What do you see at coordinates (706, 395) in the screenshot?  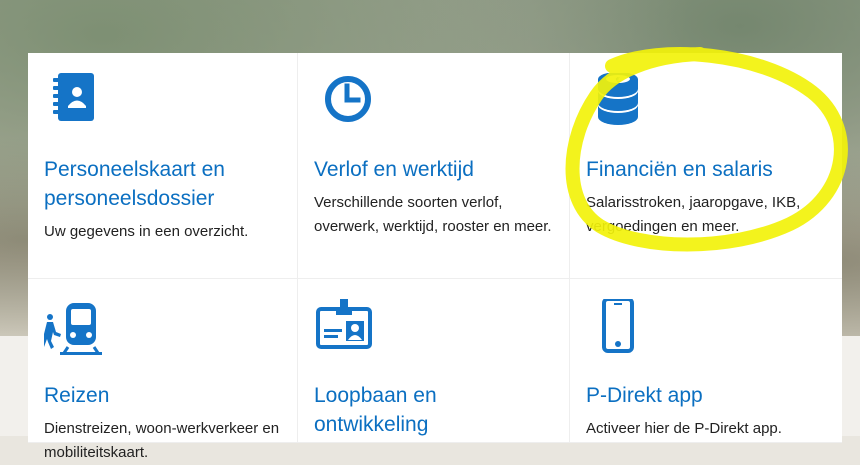 I see `tile-title: P-Direkt app` at bounding box center [706, 395].